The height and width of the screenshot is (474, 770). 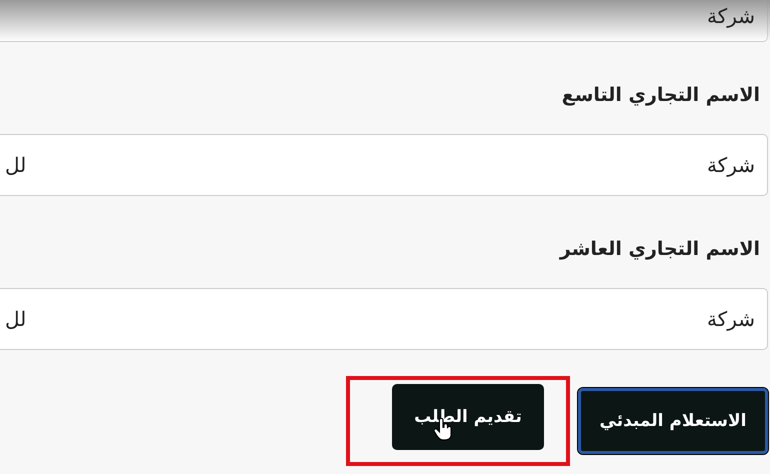 What do you see at coordinates (673, 421) in the screenshot?
I see `inquiry-button: الاستعلام المبدئي` at bounding box center [673, 421].